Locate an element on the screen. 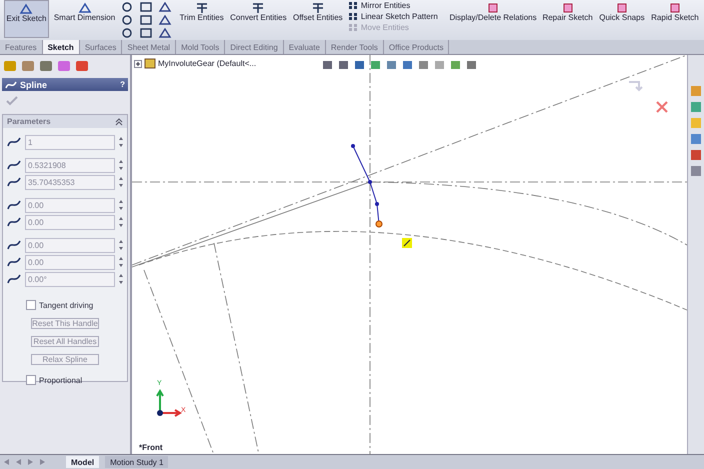 This screenshot has height=469, width=704. collapse-icon is located at coordinates (119, 122).